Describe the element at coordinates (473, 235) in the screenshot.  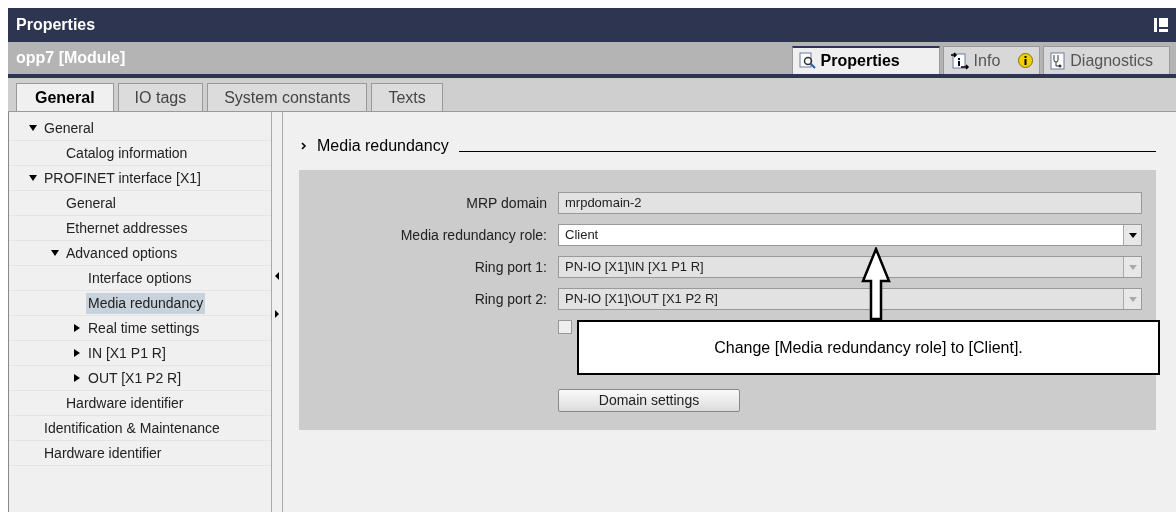
I see `field-label: Media redundancy role:` at that location.